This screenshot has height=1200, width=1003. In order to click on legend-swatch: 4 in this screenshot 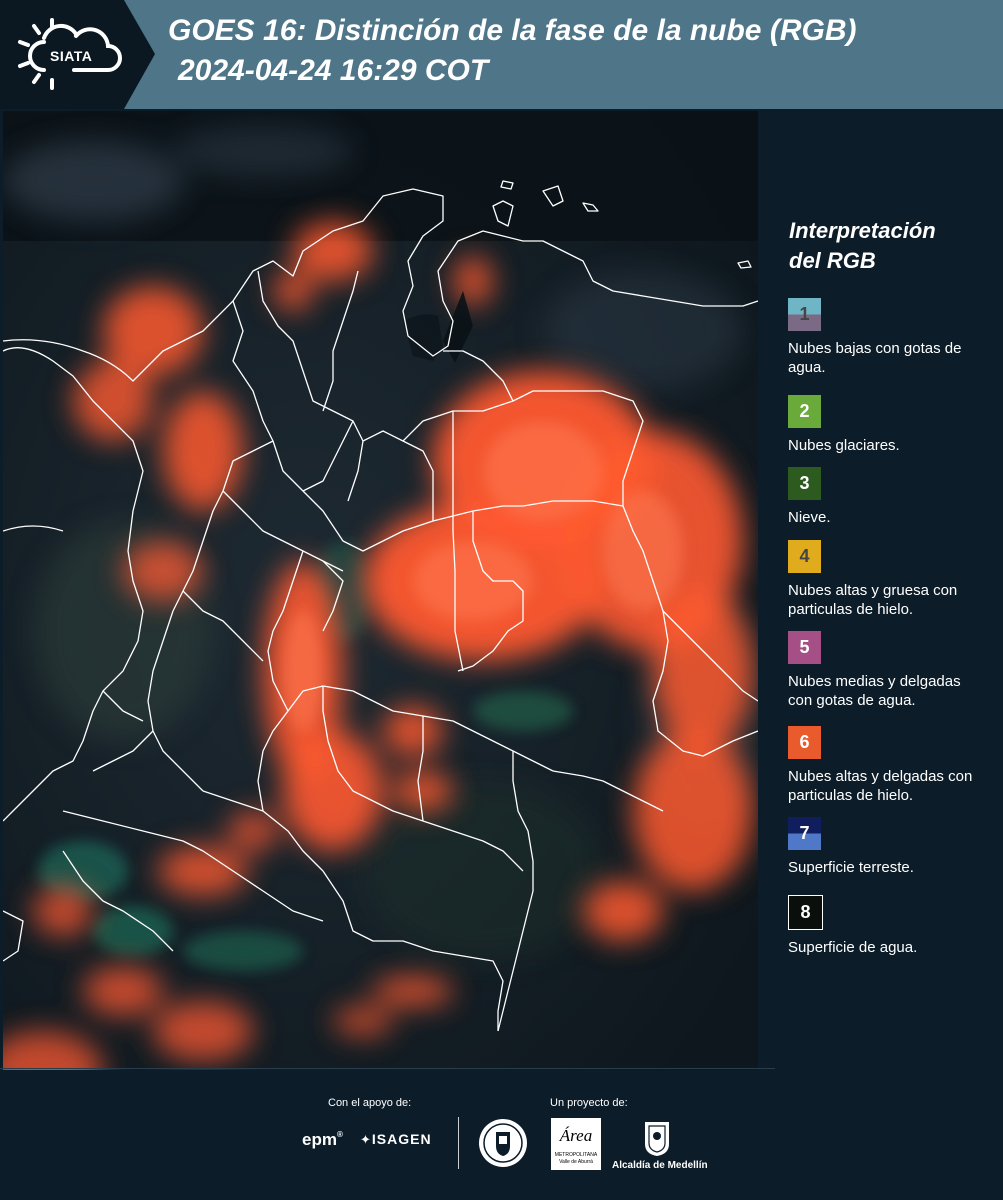, I will do `click(804, 556)`.